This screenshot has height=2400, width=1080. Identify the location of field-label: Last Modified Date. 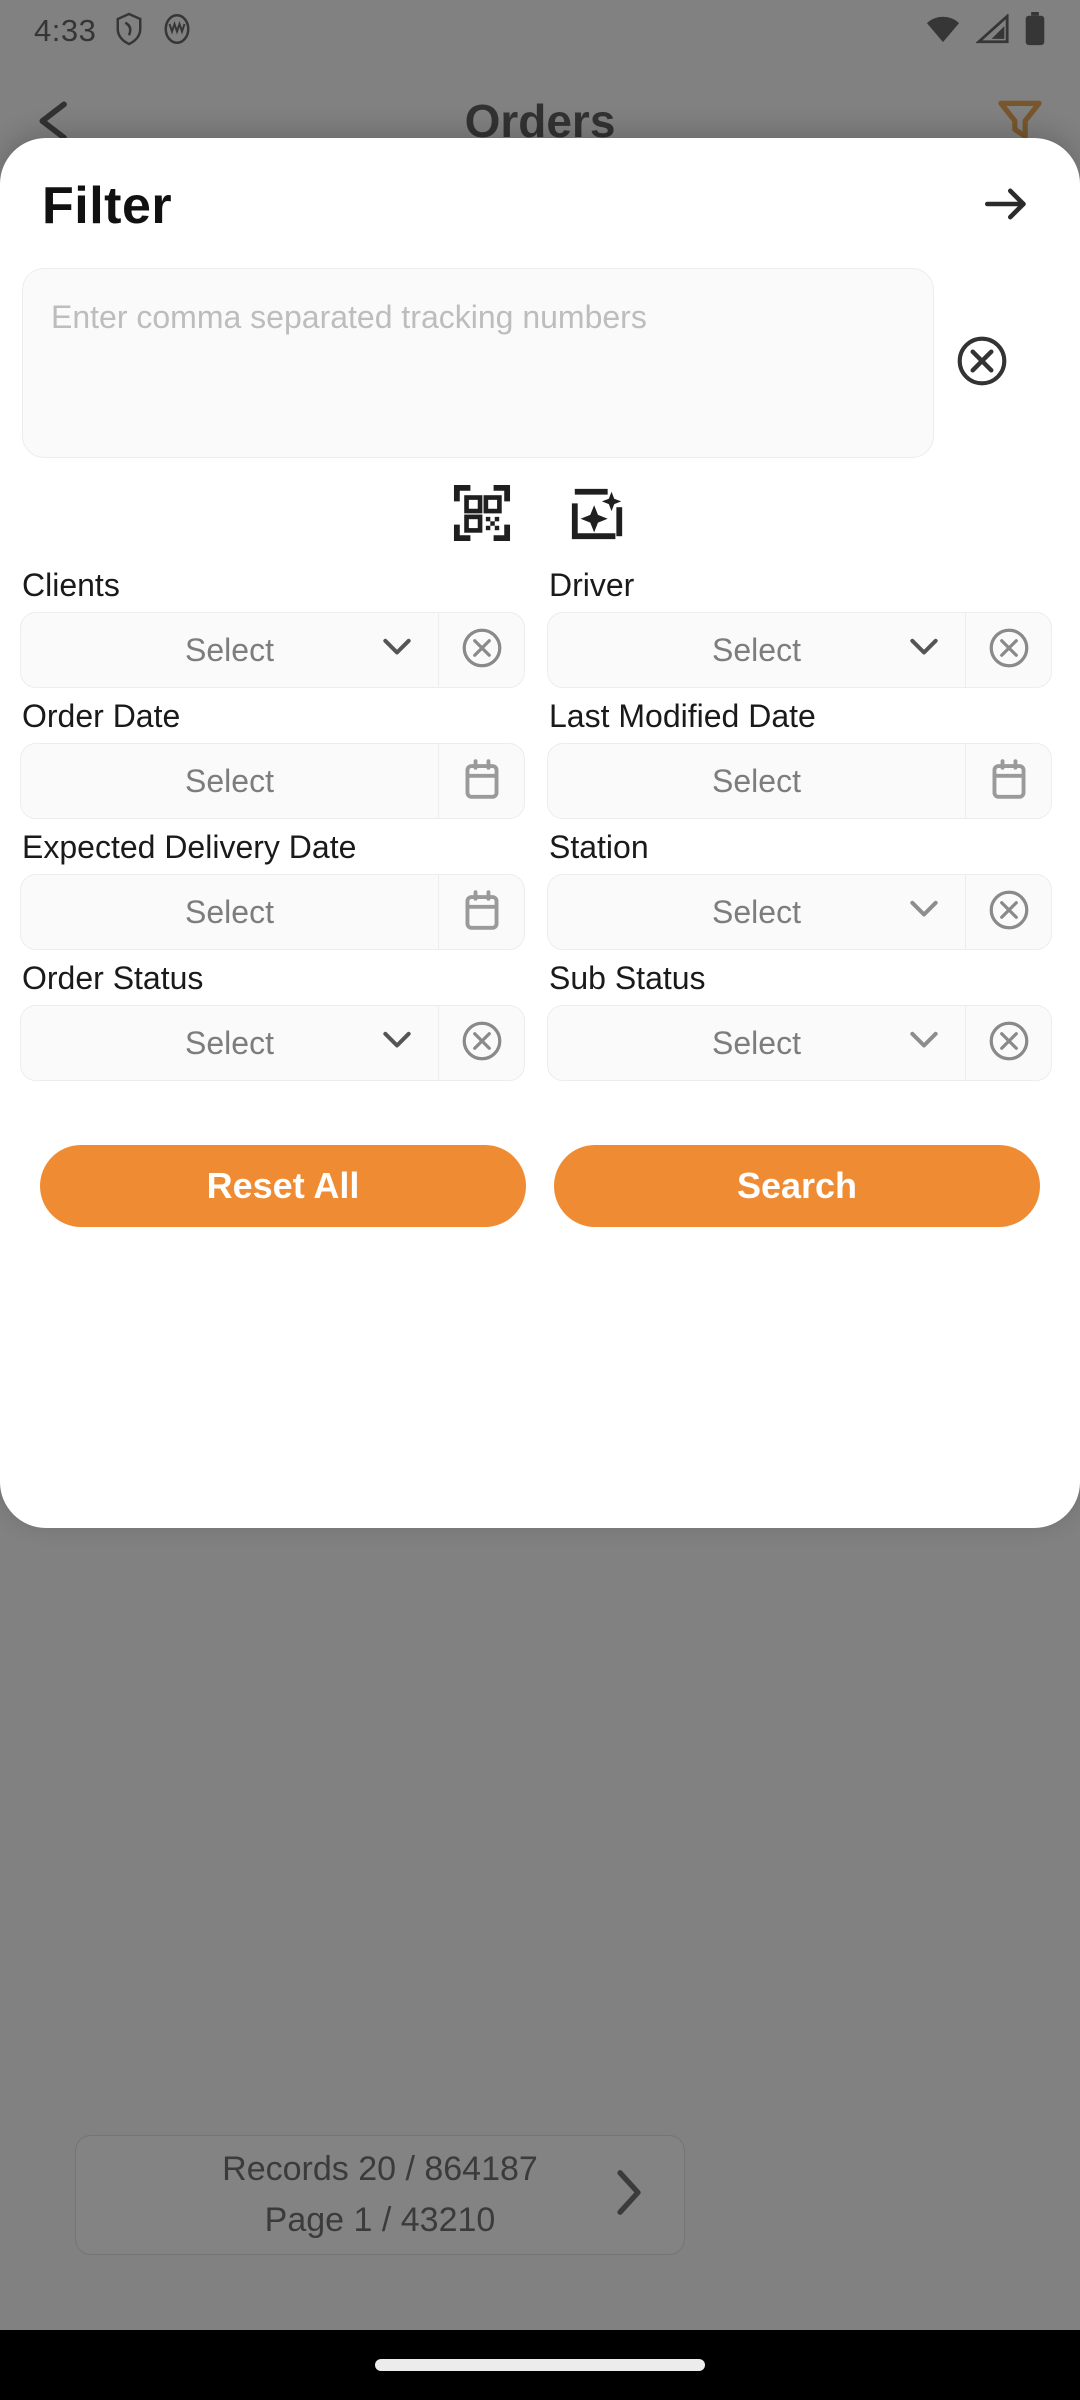
(682, 716).